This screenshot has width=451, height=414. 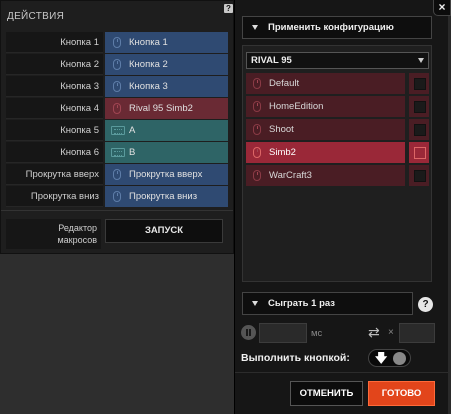 I want to click on binding-label: Кнопка 5, so click(x=54, y=130).